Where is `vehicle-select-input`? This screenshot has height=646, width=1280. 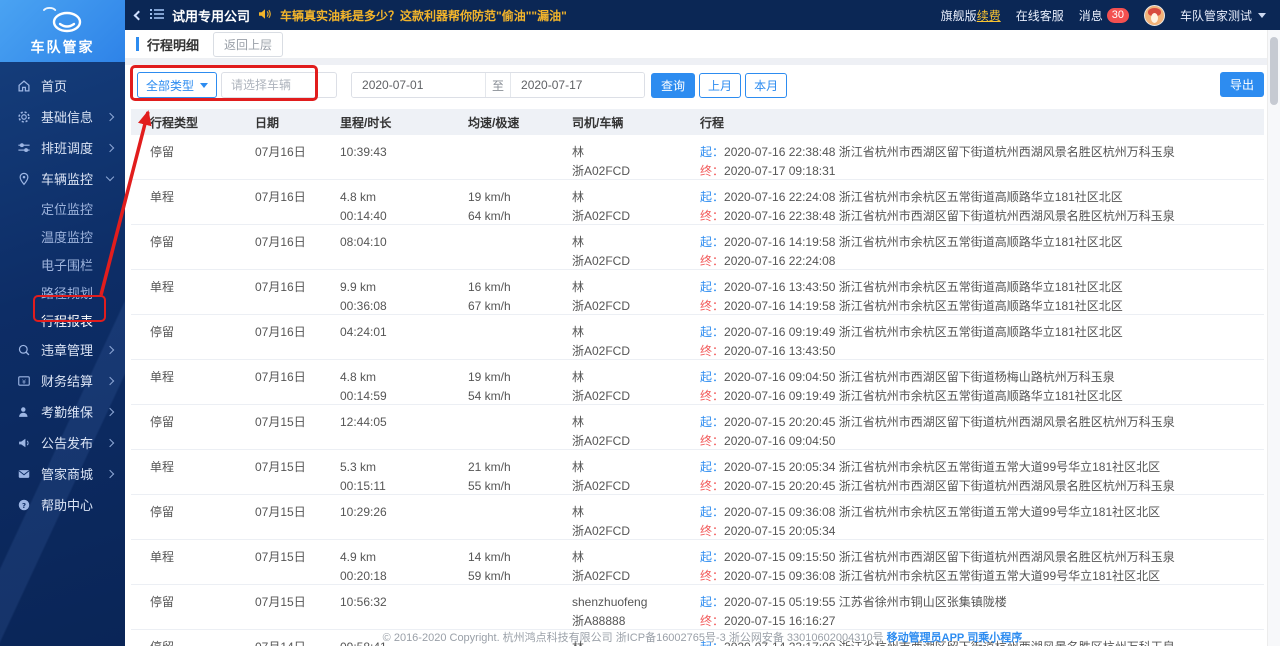 vehicle-select-input is located at coordinates (279, 85).